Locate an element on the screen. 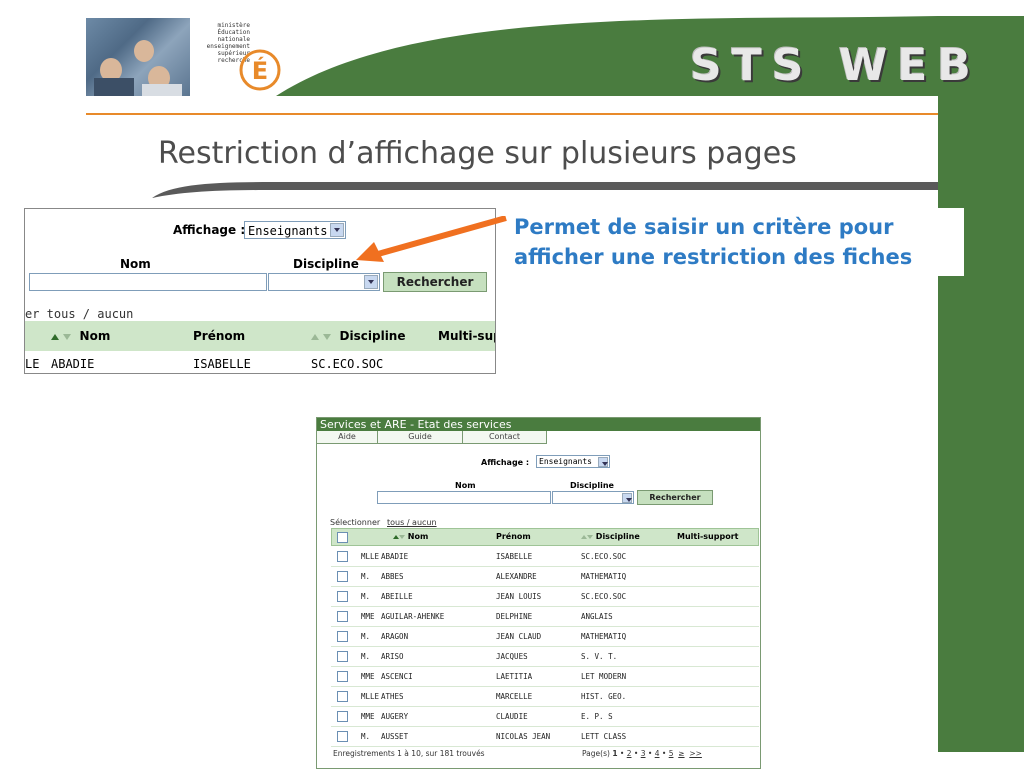 This screenshot has width=1024, height=769. table-row: MME AGUILAR-AHENKE DELPHINE ANGLAIS is located at coordinates (545, 616).